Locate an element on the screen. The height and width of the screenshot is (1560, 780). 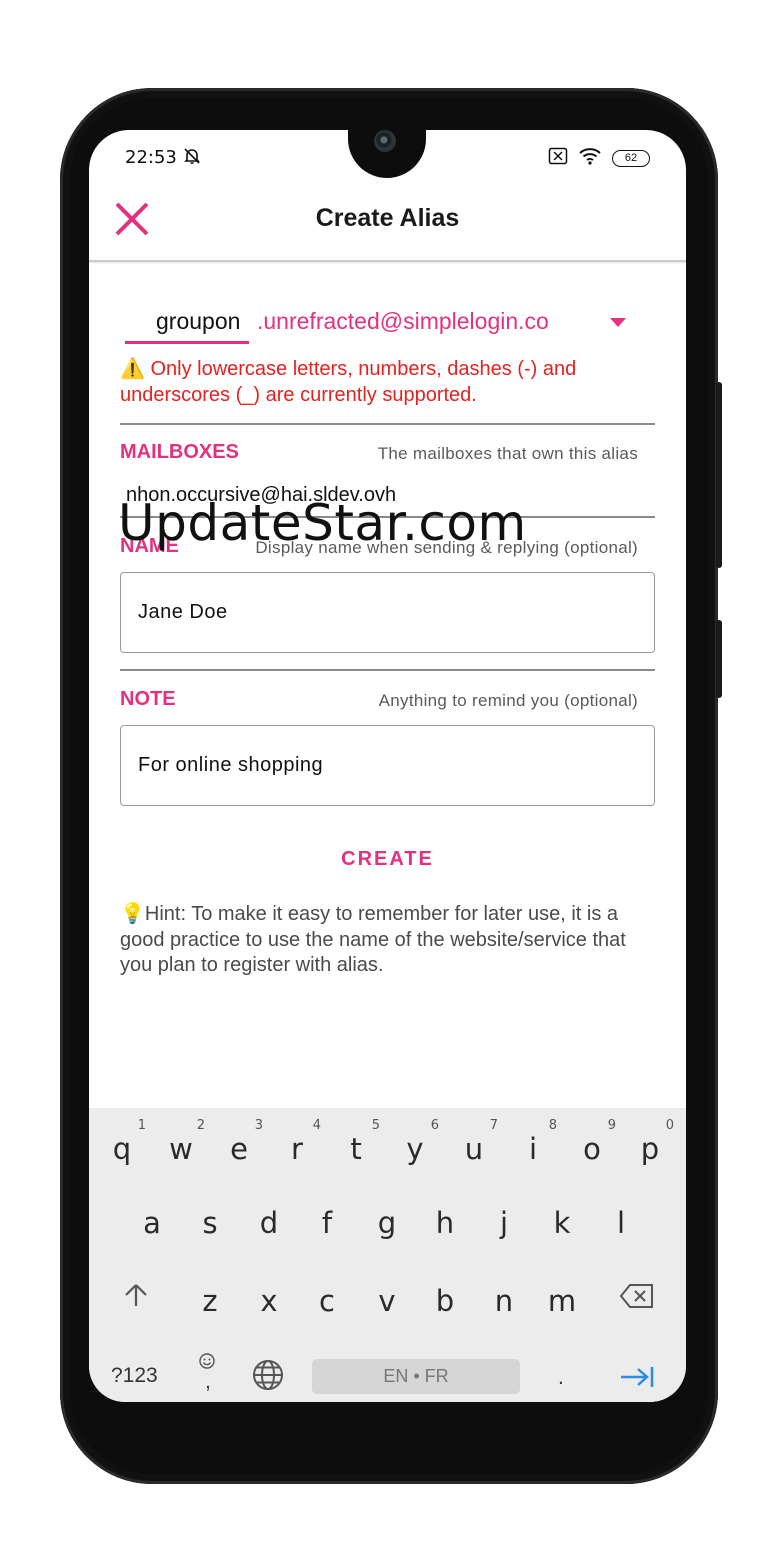
key-1: w2 is located at coordinates (183, 1142).